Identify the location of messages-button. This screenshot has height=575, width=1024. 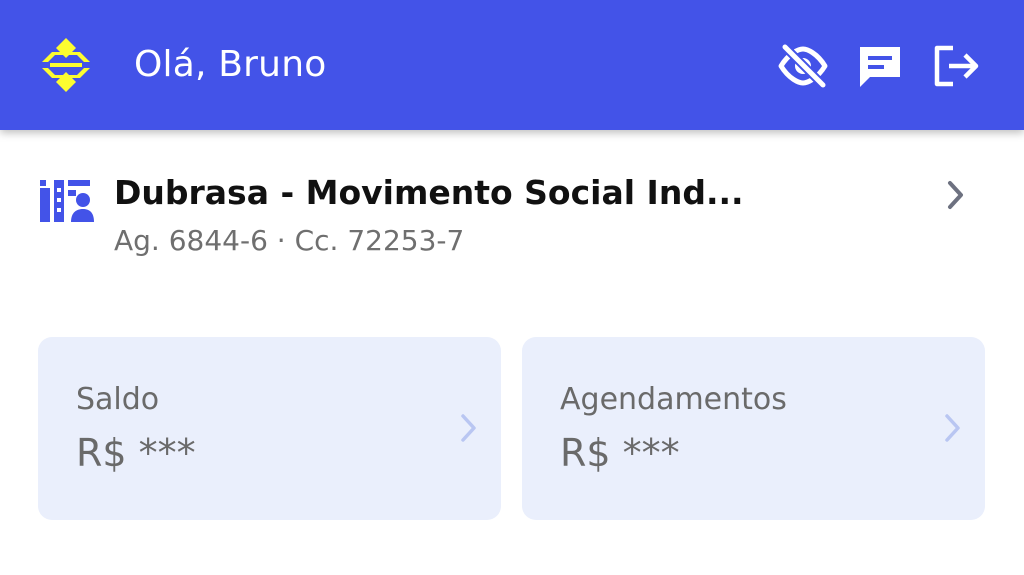
(880, 66).